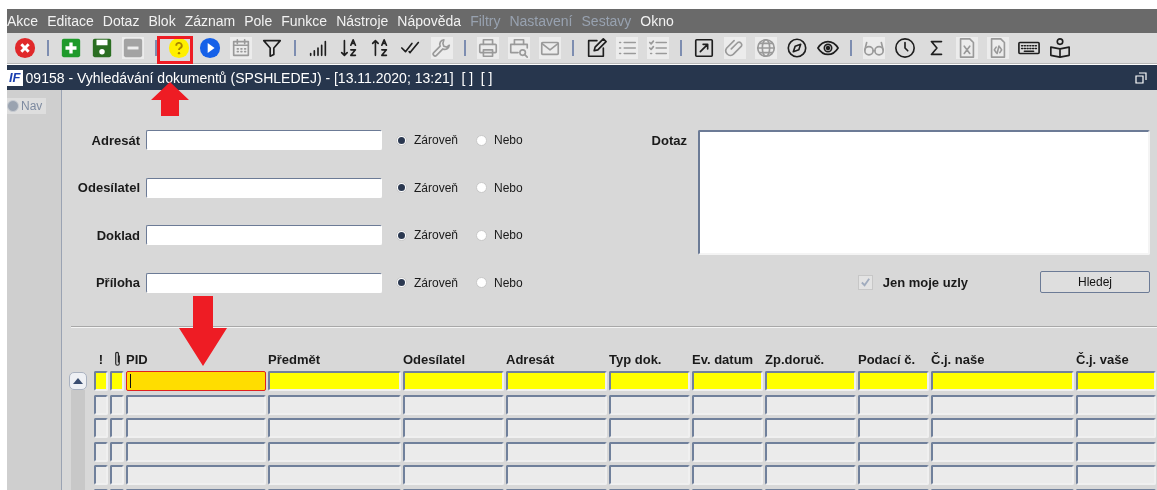 The width and height of the screenshot is (1157, 490). I want to click on column-header: Adresát, so click(530, 359).